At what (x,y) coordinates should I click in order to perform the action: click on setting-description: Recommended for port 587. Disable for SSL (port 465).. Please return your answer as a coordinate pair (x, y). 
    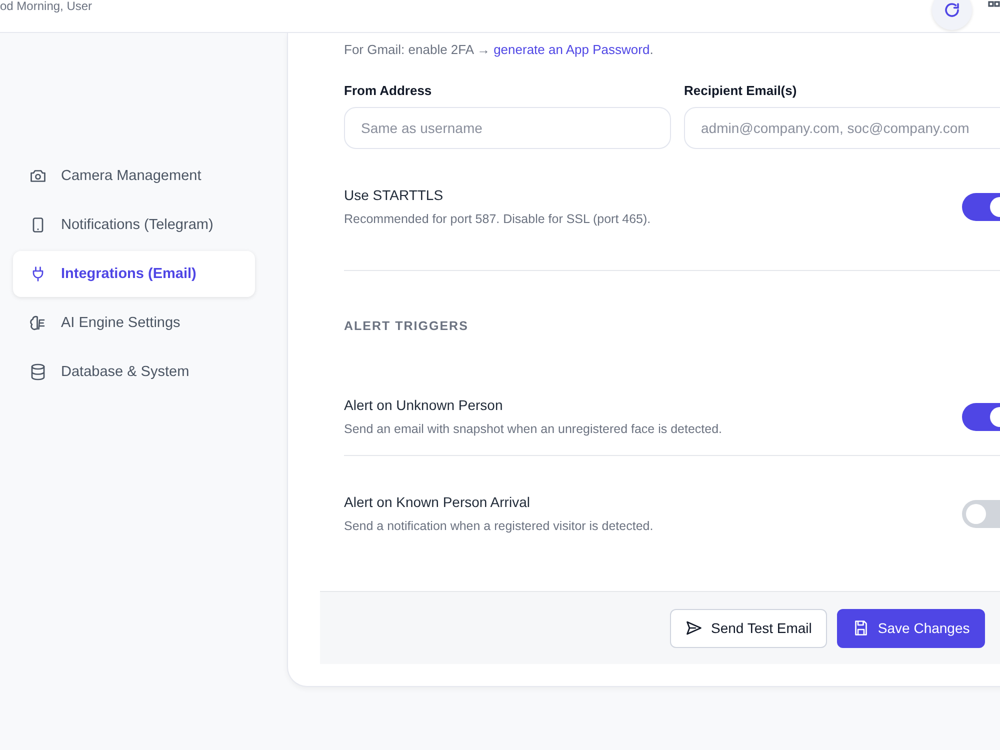
    Looking at the image, I should click on (497, 219).